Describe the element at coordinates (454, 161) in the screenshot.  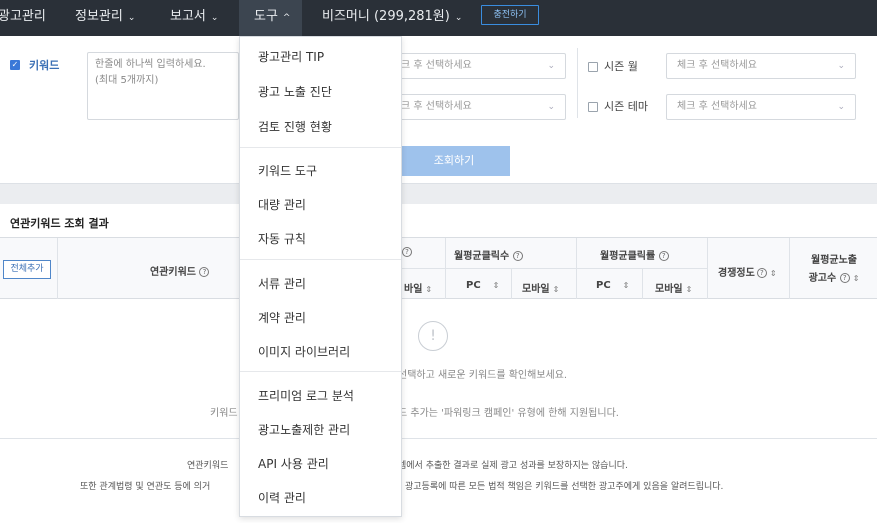
I see `search-button: 조회하기` at that location.